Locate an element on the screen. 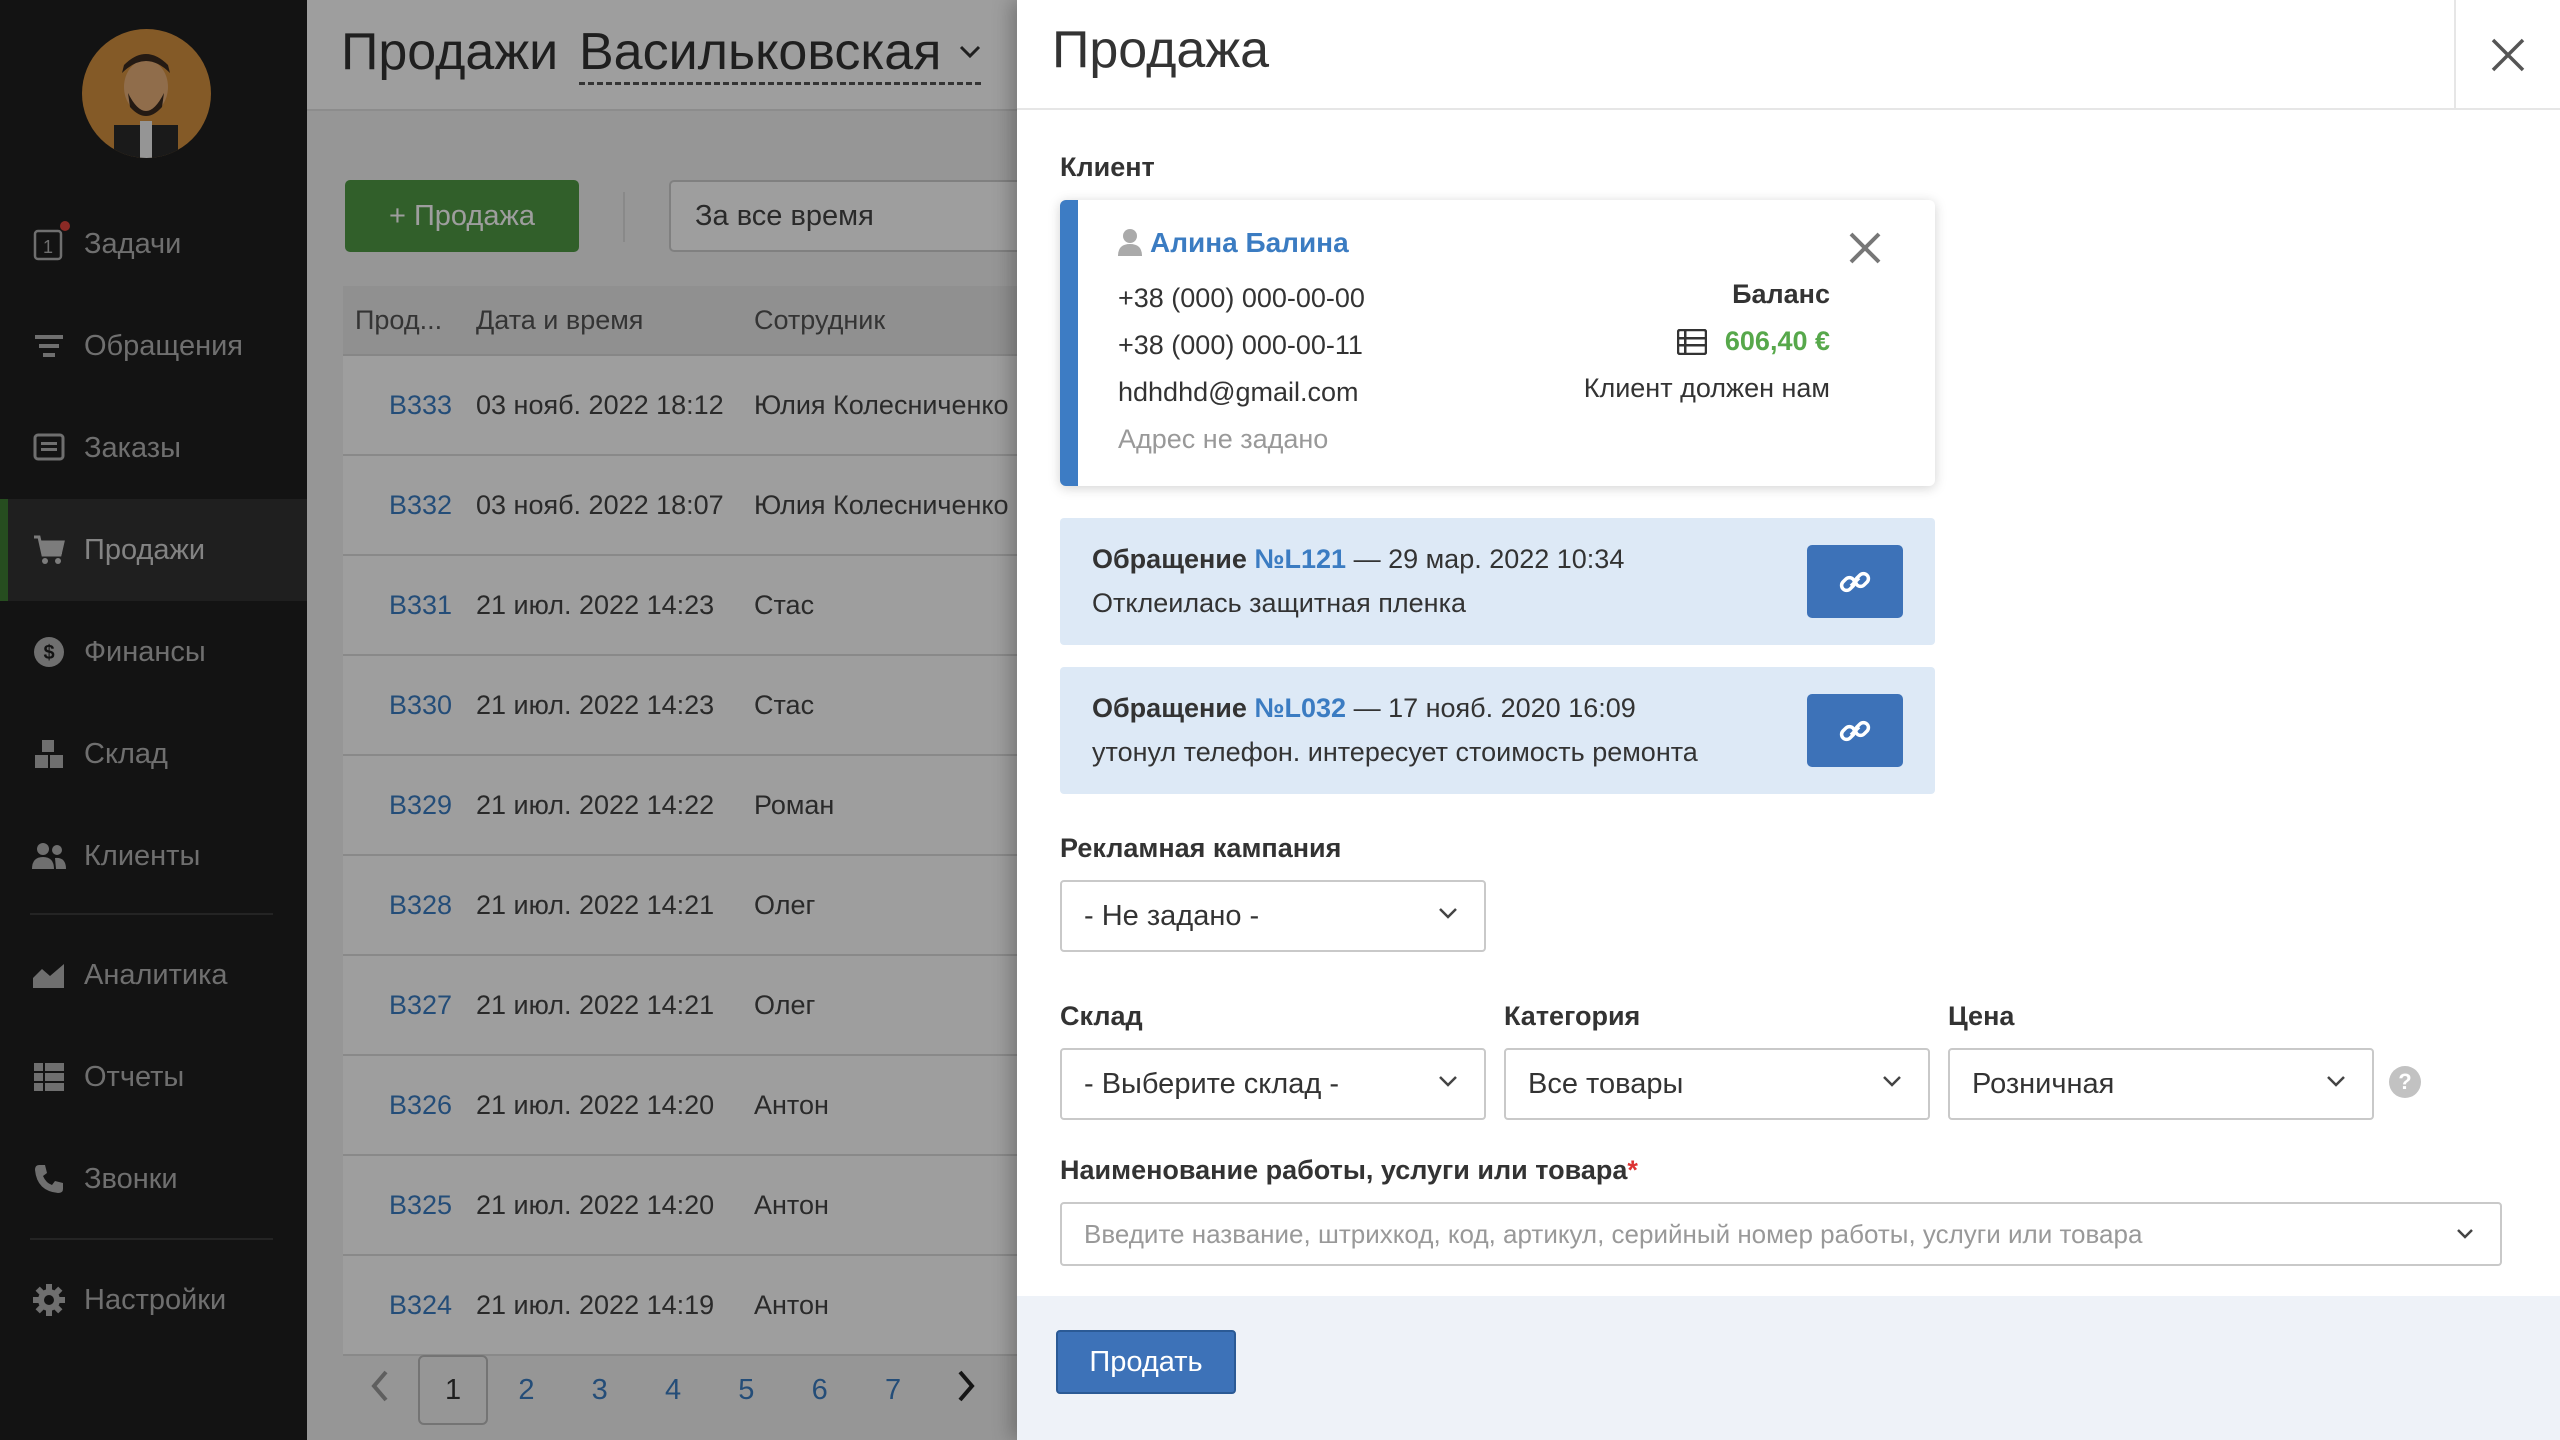 The width and height of the screenshot is (2560, 1440). remove-client-button is located at coordinates (1865, 248).